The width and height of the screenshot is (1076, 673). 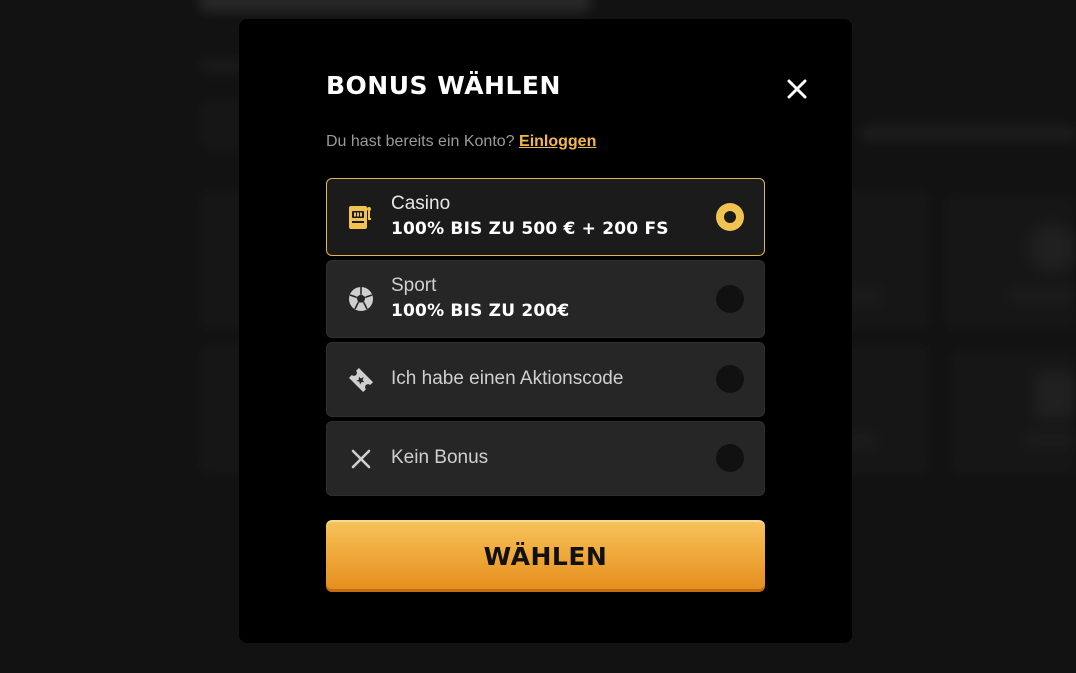 I want to click on login-prompt-line: Du hast bereits ein Konto? Einloggen, so click(x=461, y=142).